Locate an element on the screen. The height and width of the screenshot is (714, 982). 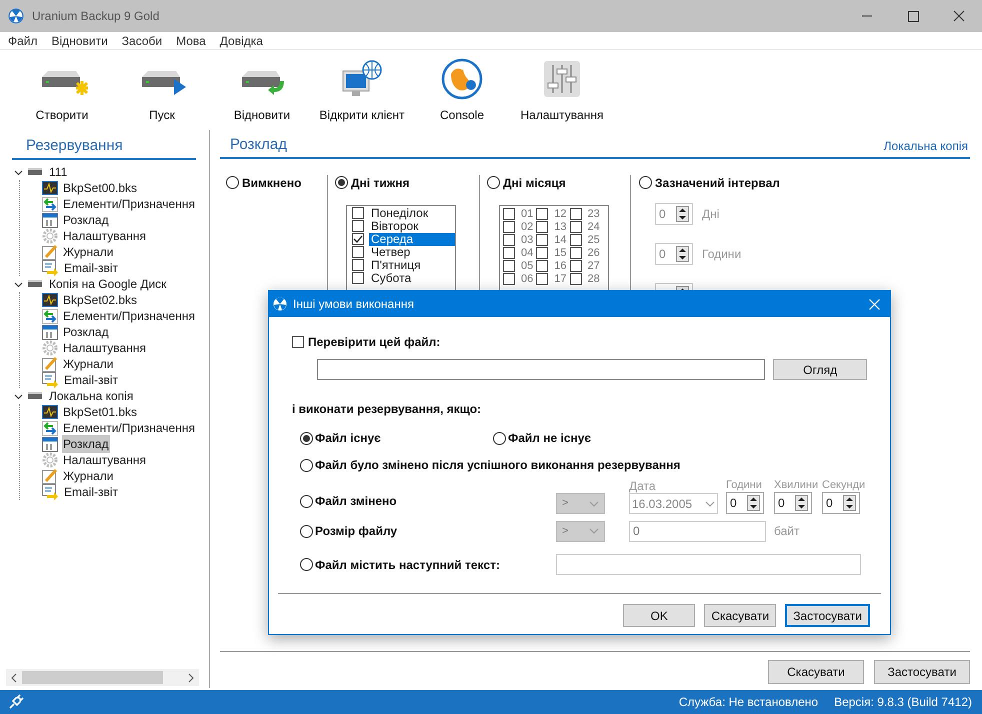
tree-item: Локальна копія is located at coordinates (91, 396).